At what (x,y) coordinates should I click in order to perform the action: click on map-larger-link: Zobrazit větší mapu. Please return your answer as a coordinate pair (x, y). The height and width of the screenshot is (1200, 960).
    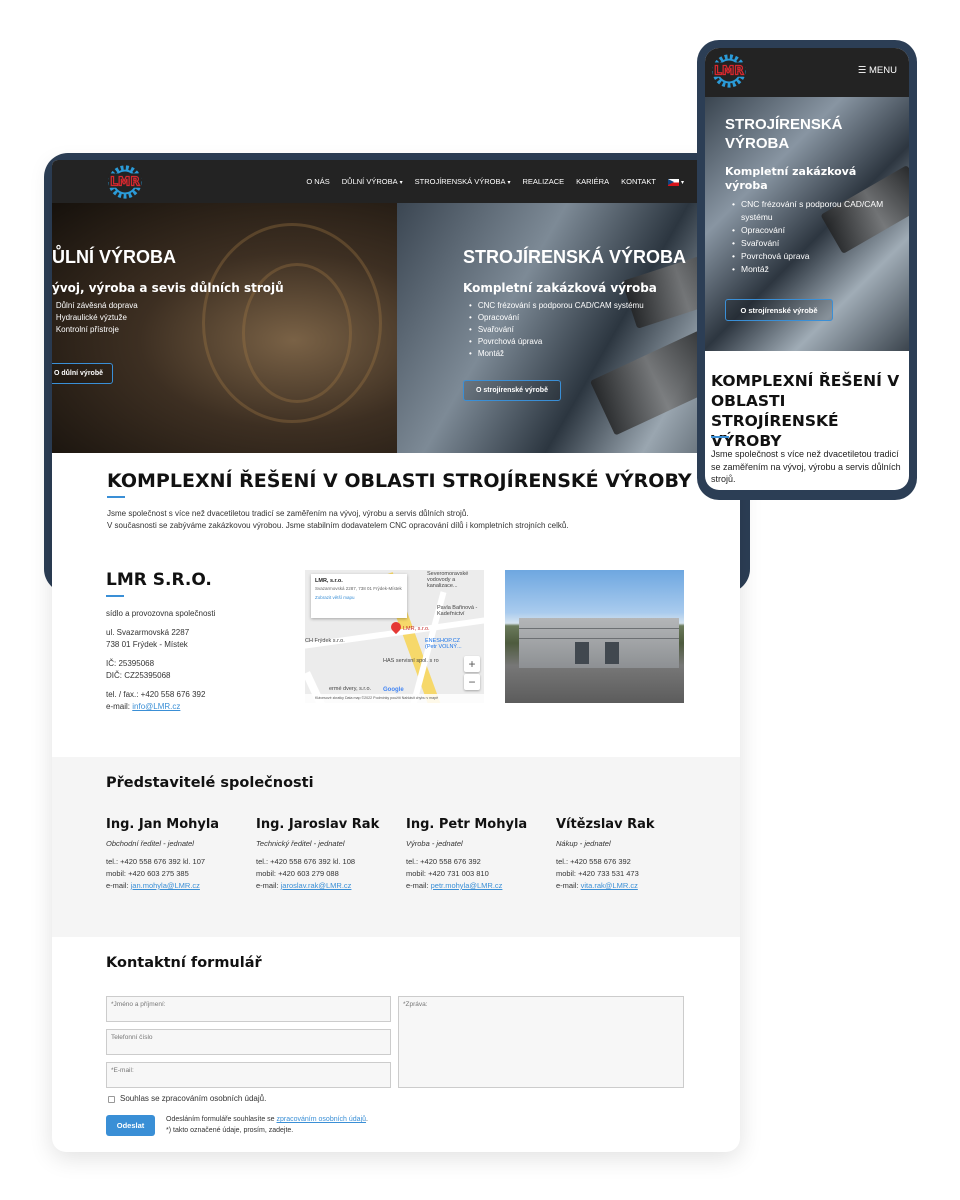
    Looking at the image, I should click on (359, 597).